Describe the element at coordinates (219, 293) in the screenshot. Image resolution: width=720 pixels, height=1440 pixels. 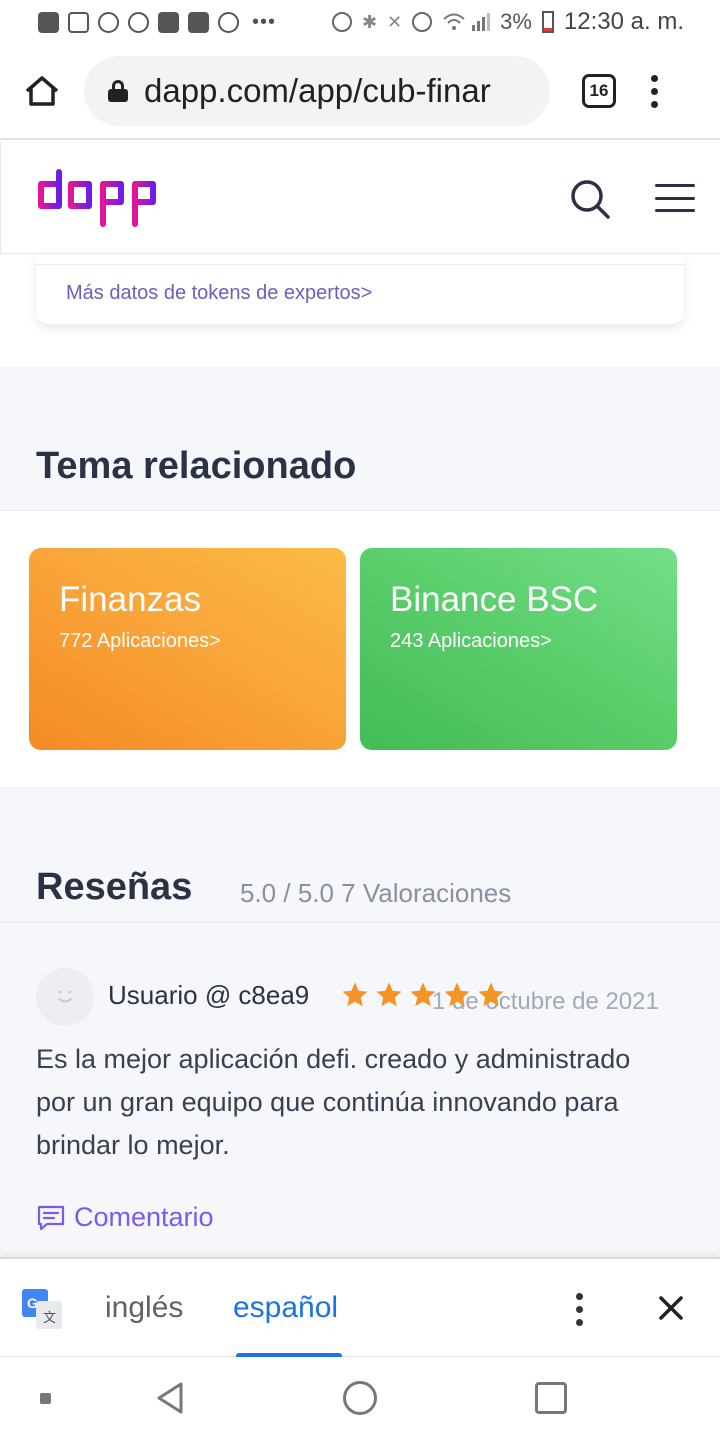
I see `expert-token-data-link: Más datos de tokens de expertos>` at that location.